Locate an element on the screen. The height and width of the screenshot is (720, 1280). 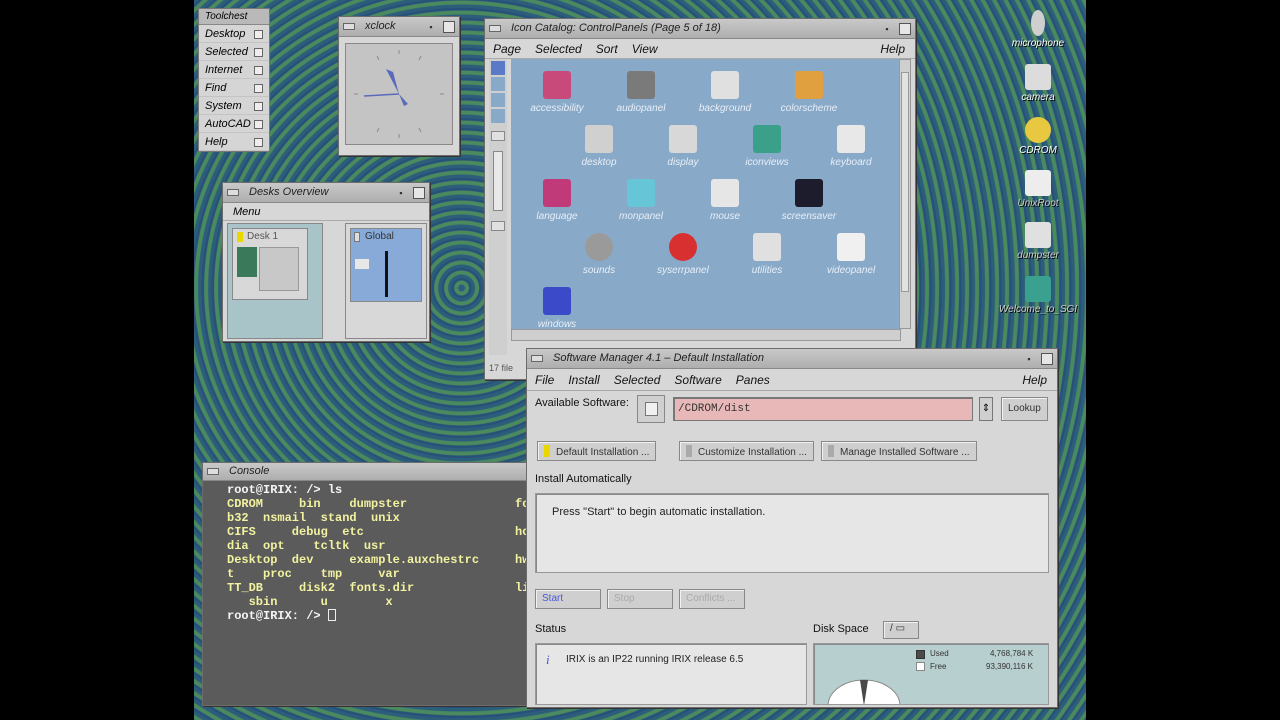
desks-menu: Menu is located at coordinates (326, 212).